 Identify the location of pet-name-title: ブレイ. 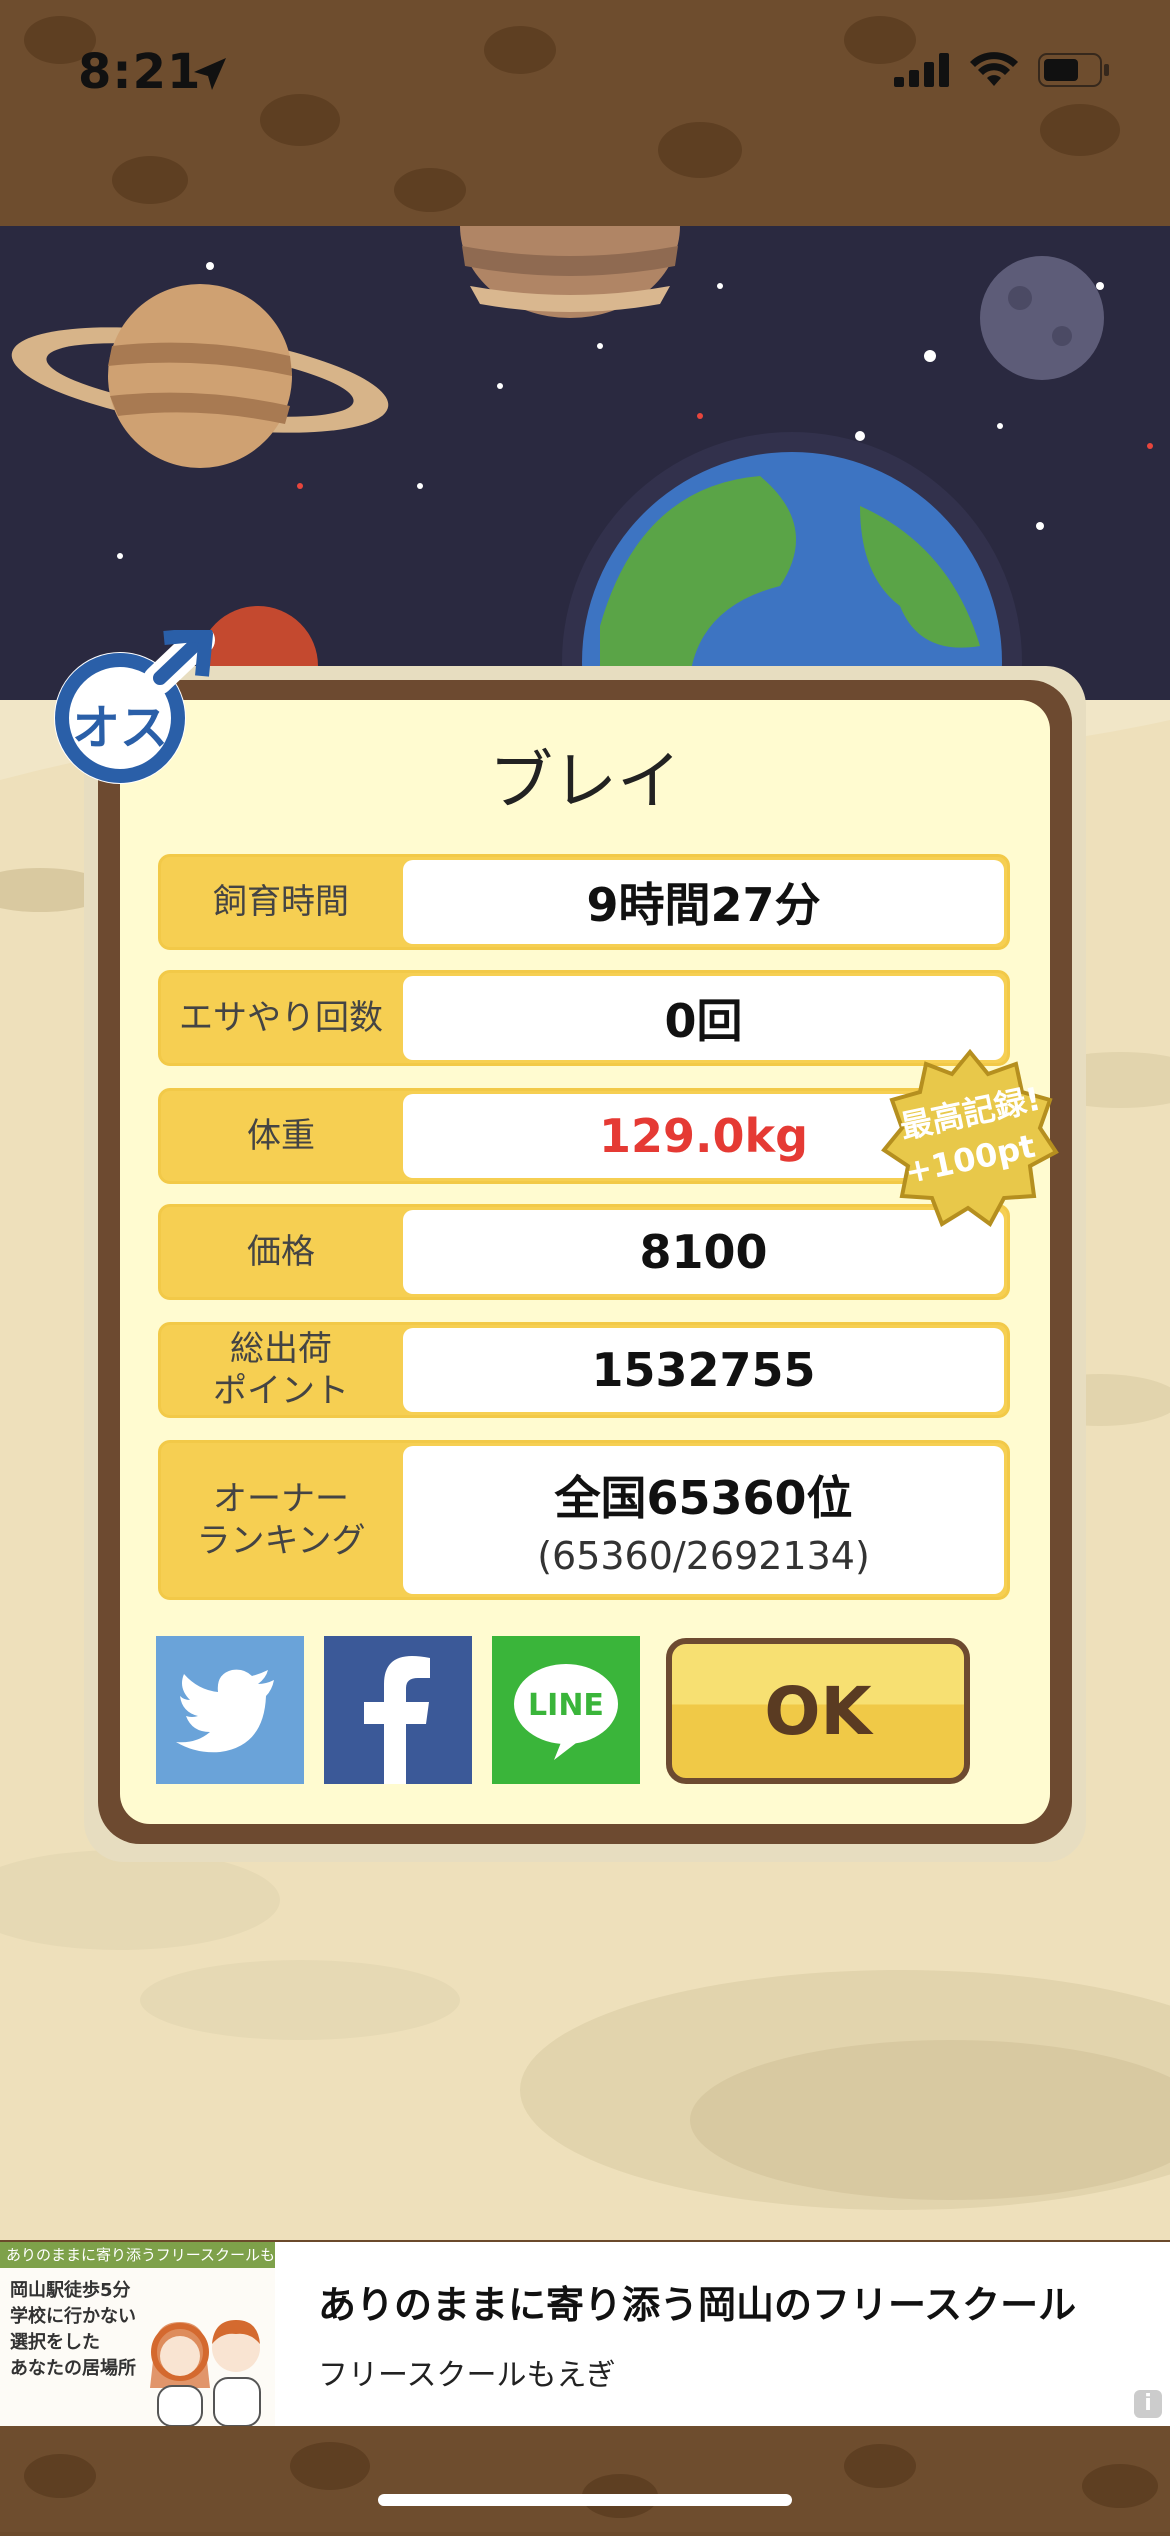
(585, 782).